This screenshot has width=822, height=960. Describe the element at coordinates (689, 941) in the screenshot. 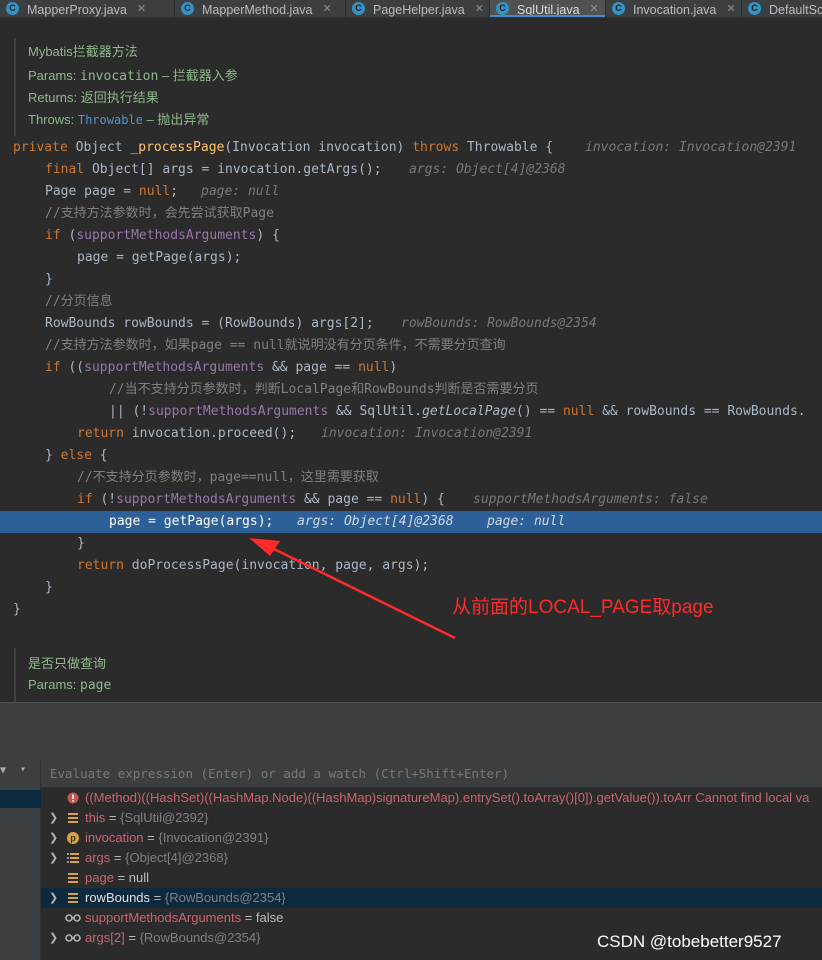

I see `watermark: CSDN @tobebetter9527` at that location.